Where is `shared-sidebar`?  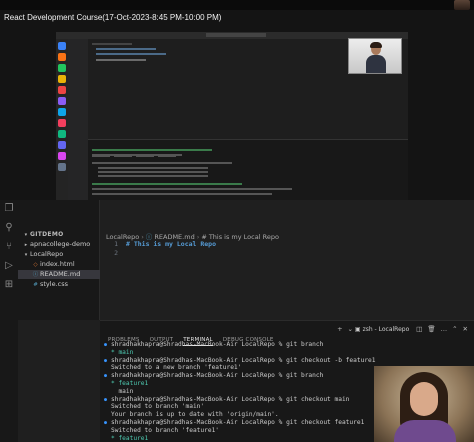 shared-sidebar is located at coordinates (78, 119).